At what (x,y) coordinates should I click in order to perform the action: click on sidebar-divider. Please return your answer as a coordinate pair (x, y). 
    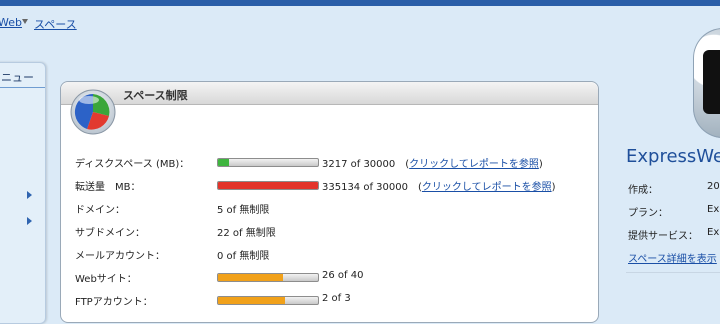
    Looking at the image, I should click on (22, 87).